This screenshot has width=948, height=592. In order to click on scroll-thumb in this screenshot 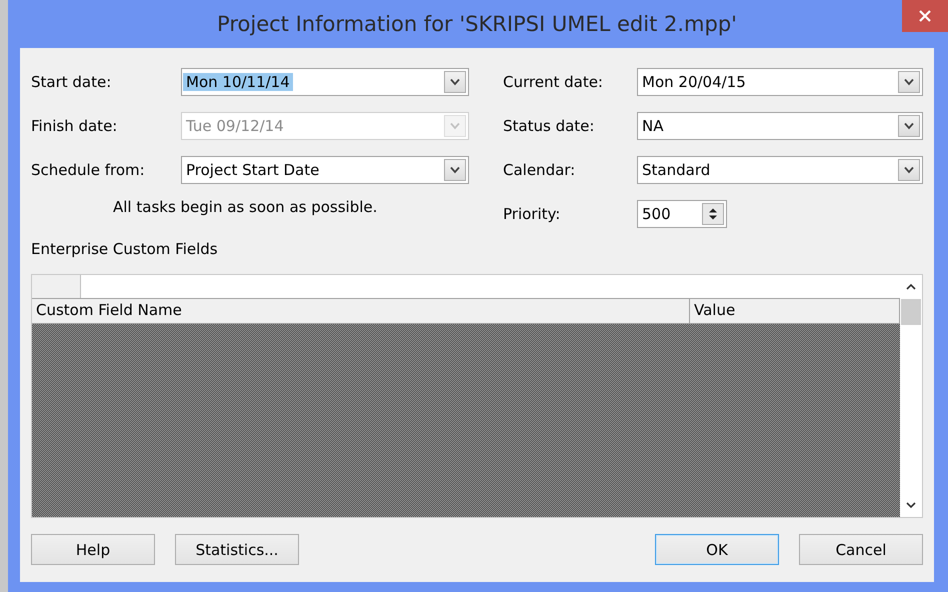, I will do `click(911, 312)`.